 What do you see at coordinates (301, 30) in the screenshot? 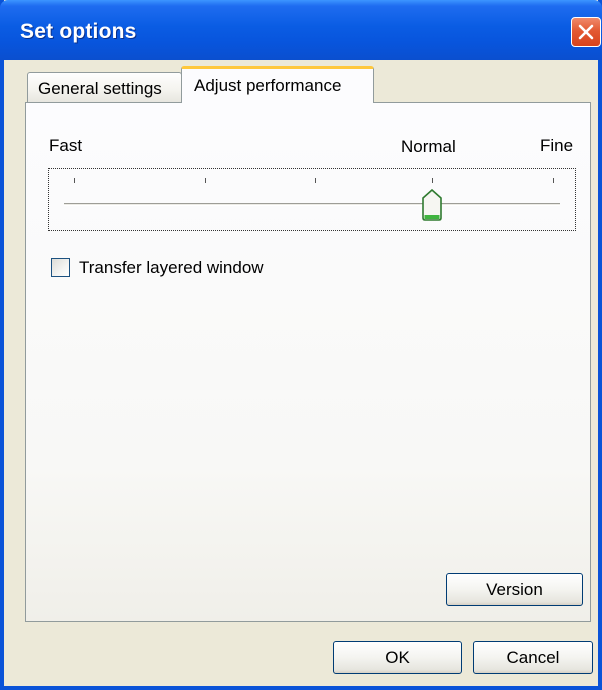
I see `title-bar: Set options` at bounding box center [301, 30].